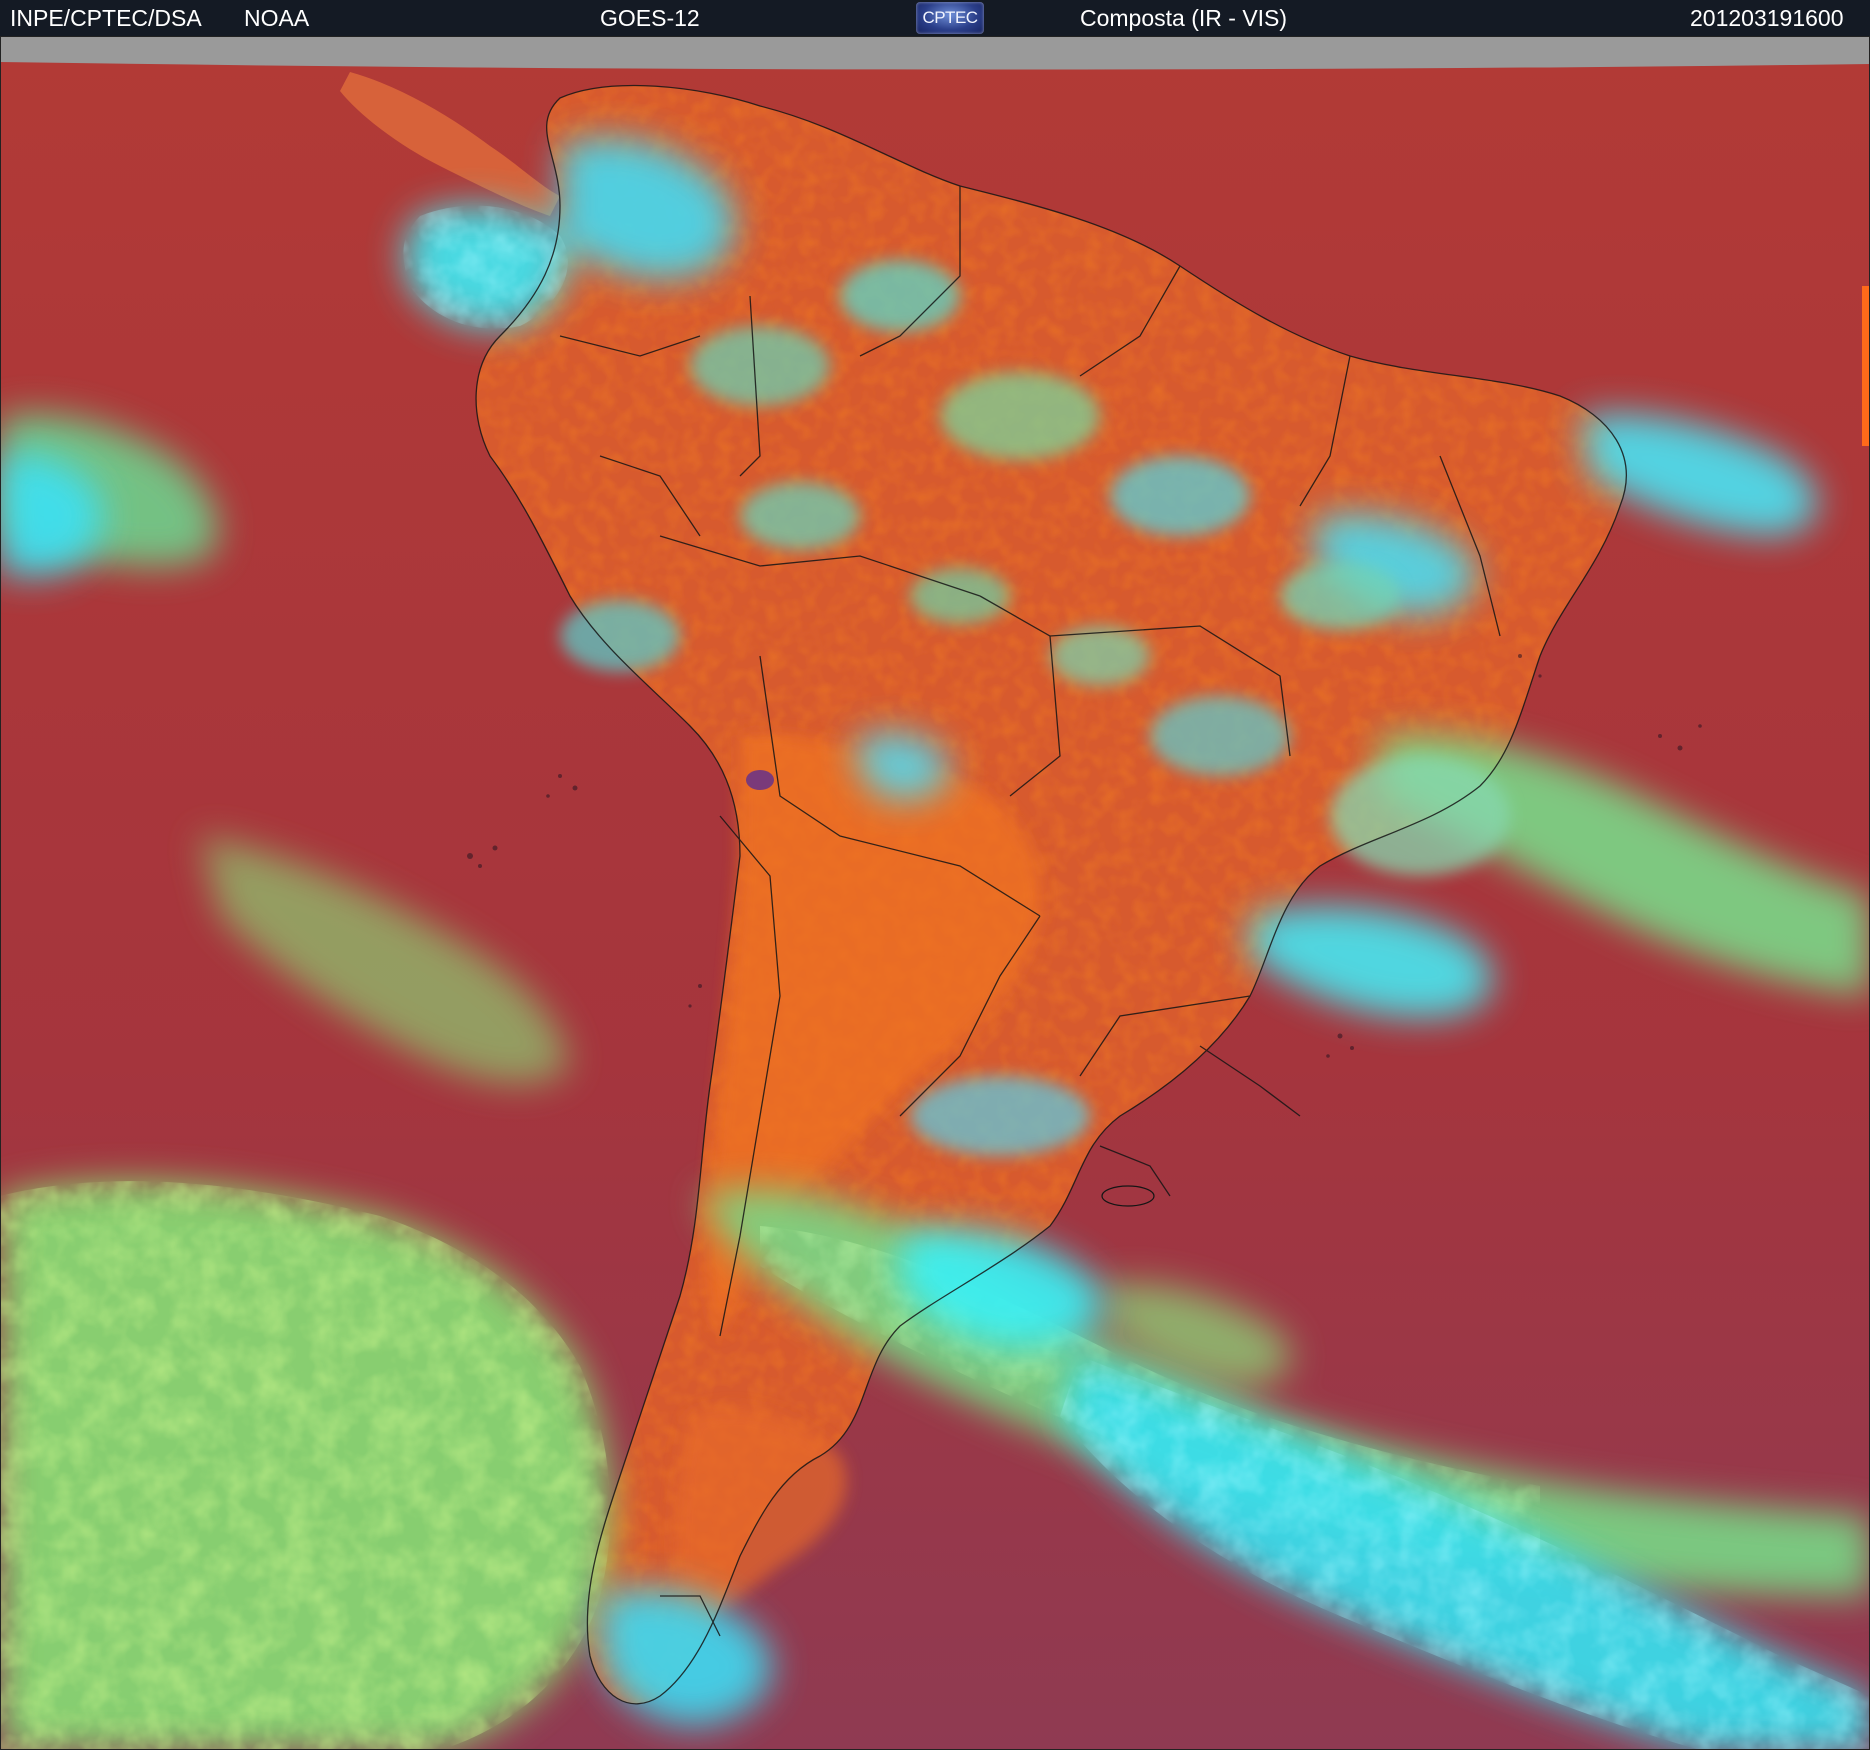 Image resolution: width=1870 pixels, height=1750 pixels. What do you see at coordinates (106, 18) in the screenshot?
I see `agency-label: INPE/CPTEC/DSA` at bounding box center [106, 18].